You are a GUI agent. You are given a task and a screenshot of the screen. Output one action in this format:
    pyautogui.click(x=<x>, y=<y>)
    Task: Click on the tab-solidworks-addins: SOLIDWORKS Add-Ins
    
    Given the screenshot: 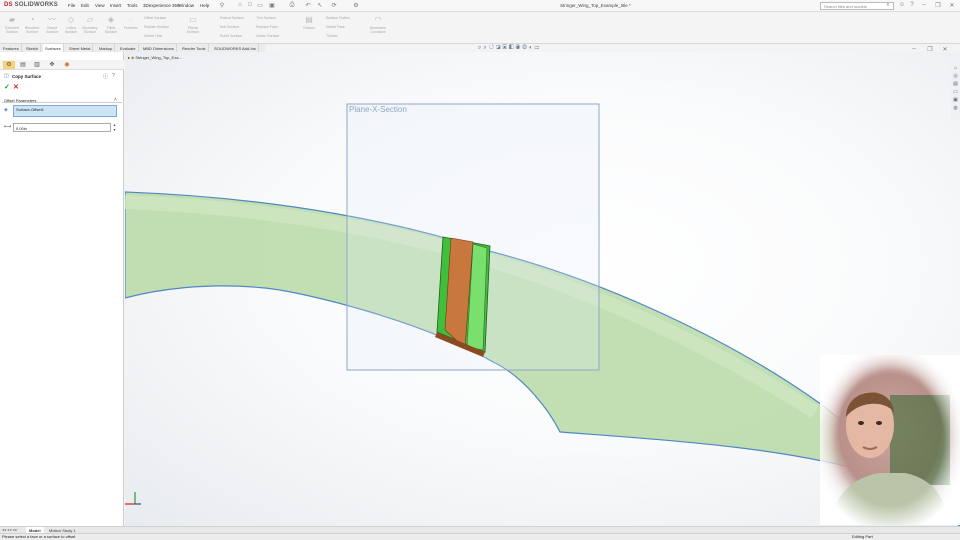 What is the action you would take?
    pyautogui.click(x=235, y=48)
    